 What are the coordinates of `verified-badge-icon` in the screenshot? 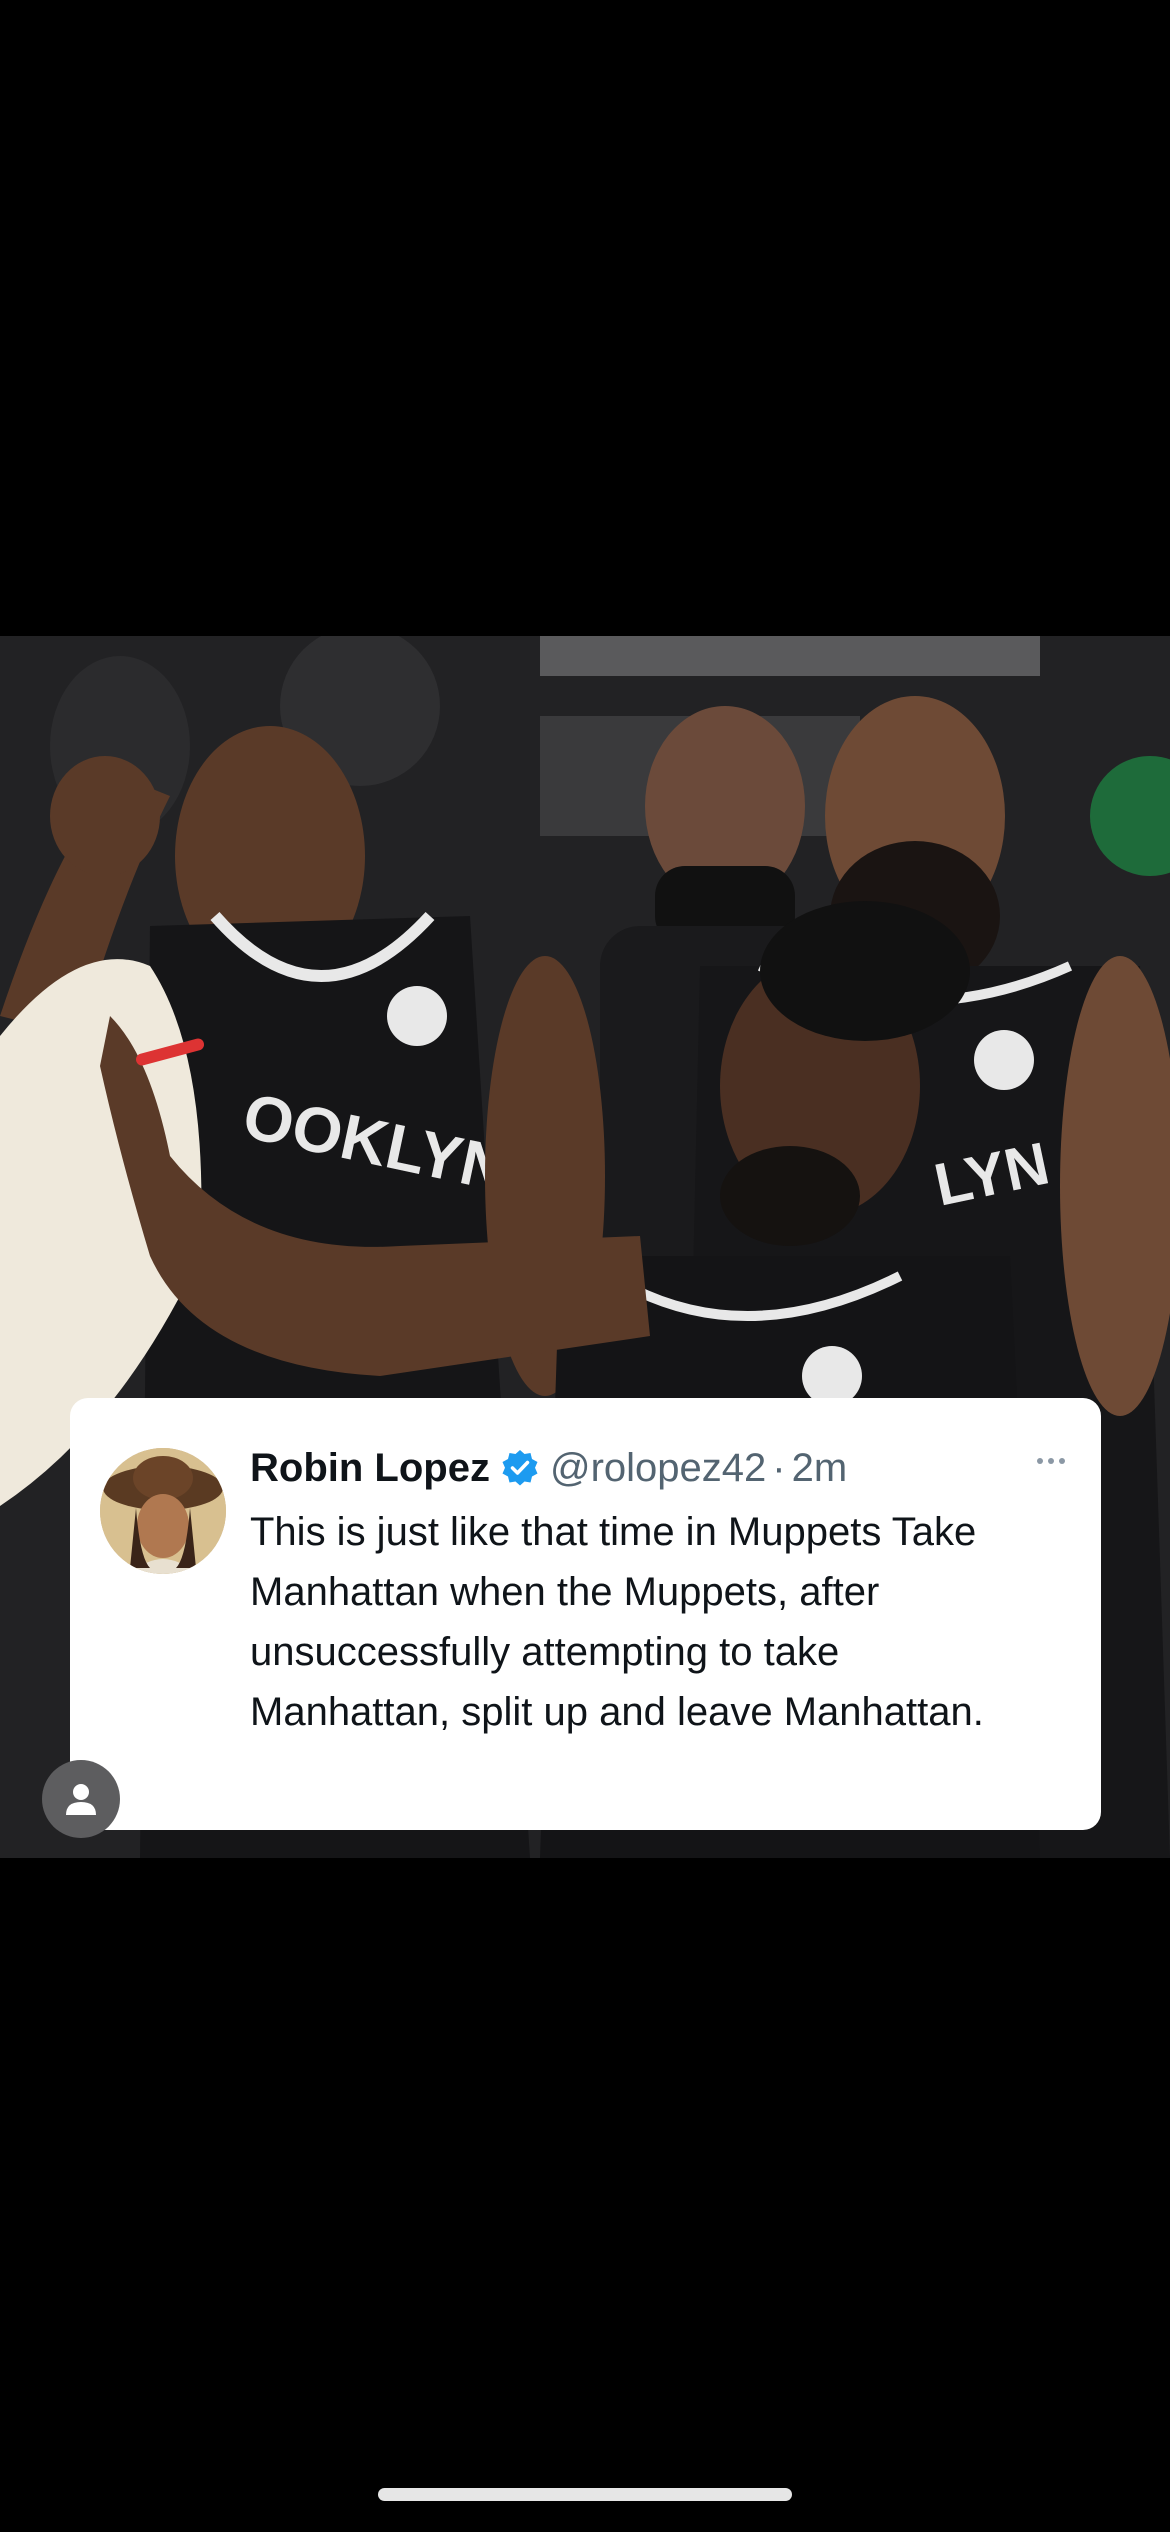 It's located at (520, 1468).